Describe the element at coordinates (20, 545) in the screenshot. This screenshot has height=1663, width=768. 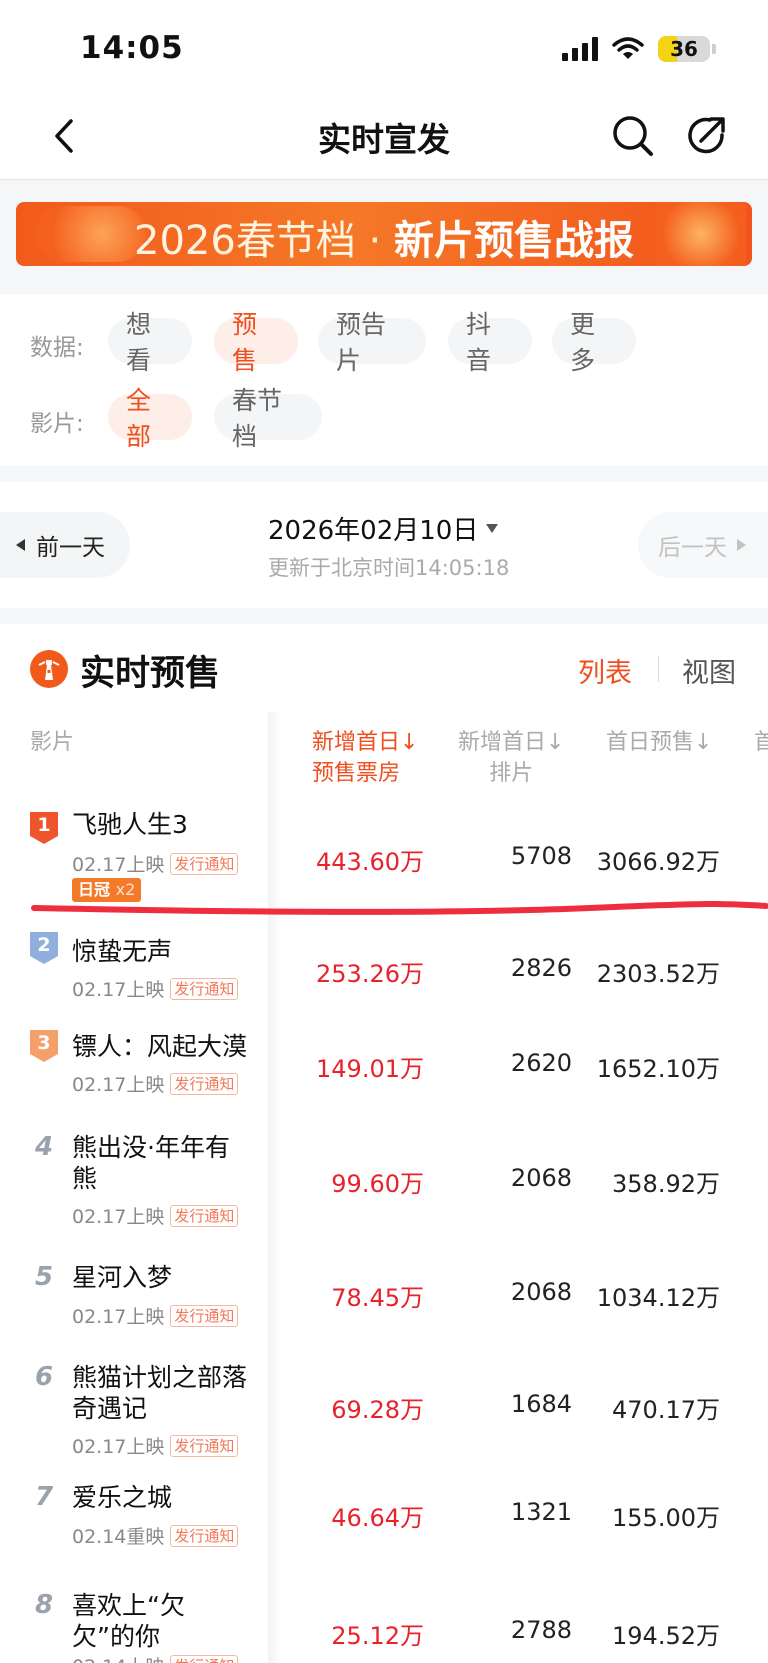
I see `triangle-left-icon` at that location.